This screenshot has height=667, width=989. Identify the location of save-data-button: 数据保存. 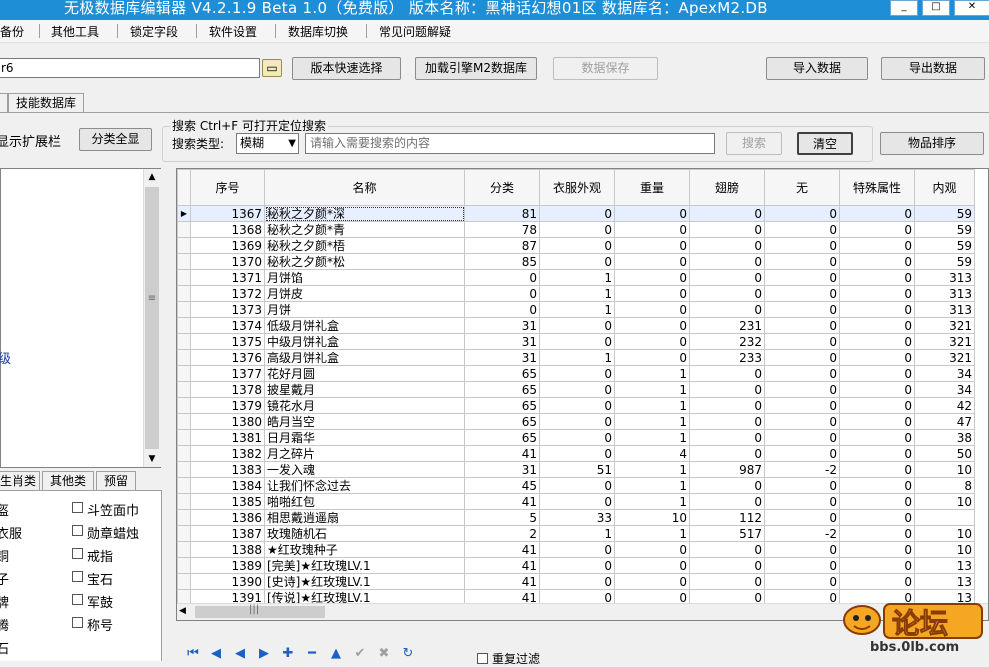
(605, 68).